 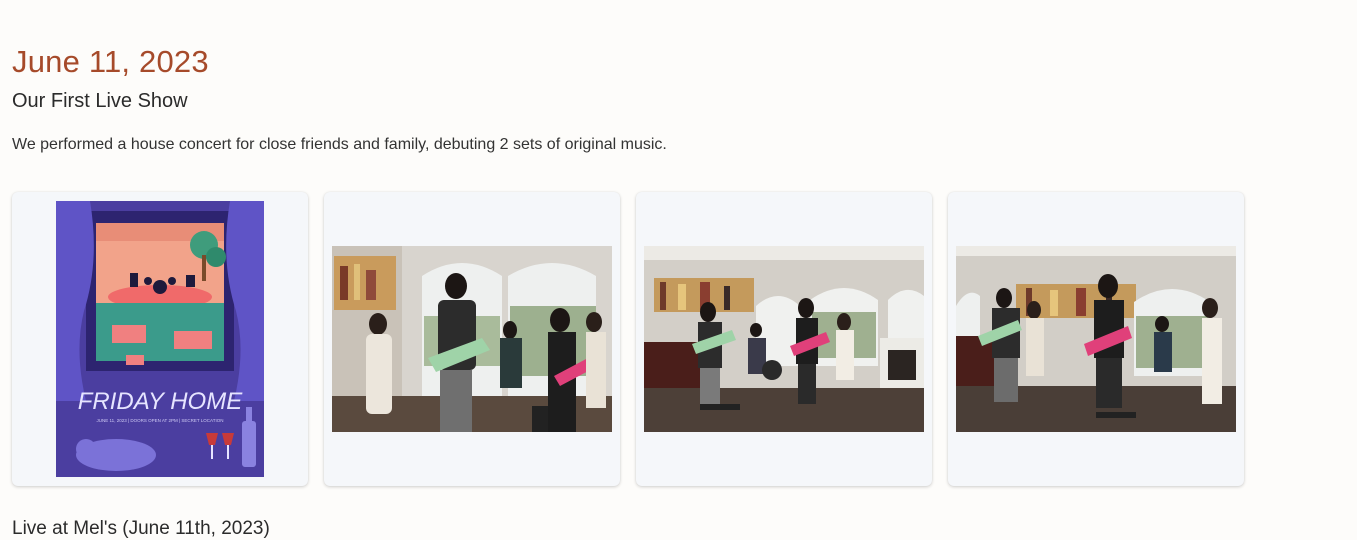 I want to click on poster-headline: FRIDAY HOME, so click(x=160, y=401).